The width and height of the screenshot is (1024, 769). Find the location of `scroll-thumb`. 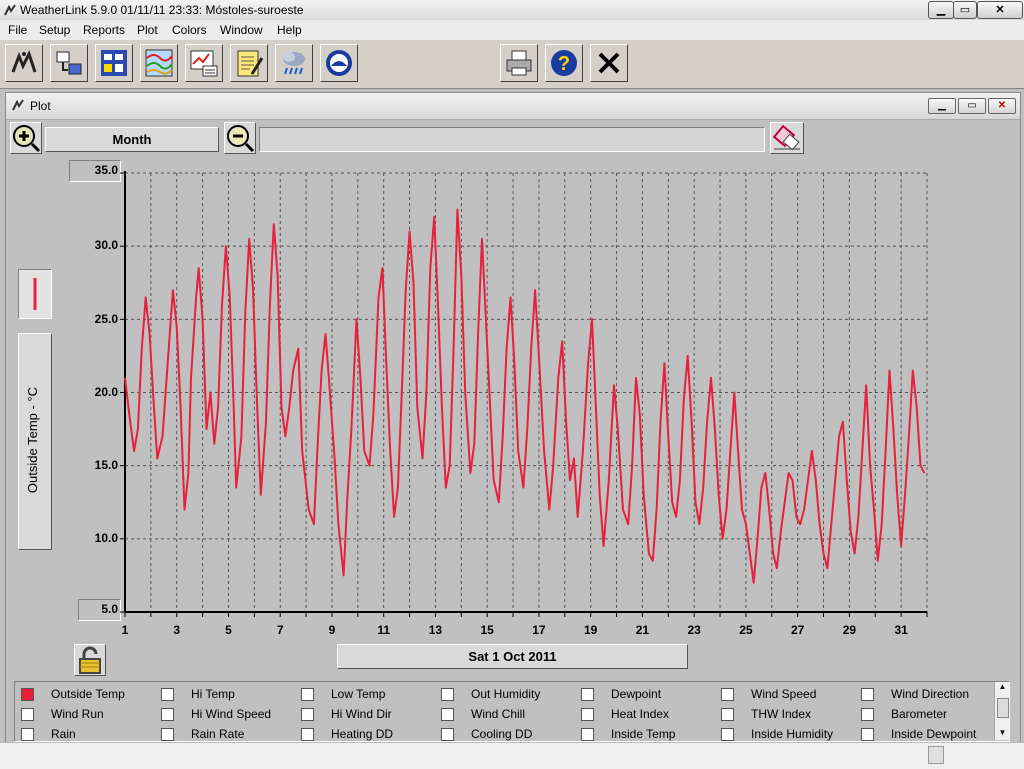

scroll-thumb is located at coordinates (1003, 708).